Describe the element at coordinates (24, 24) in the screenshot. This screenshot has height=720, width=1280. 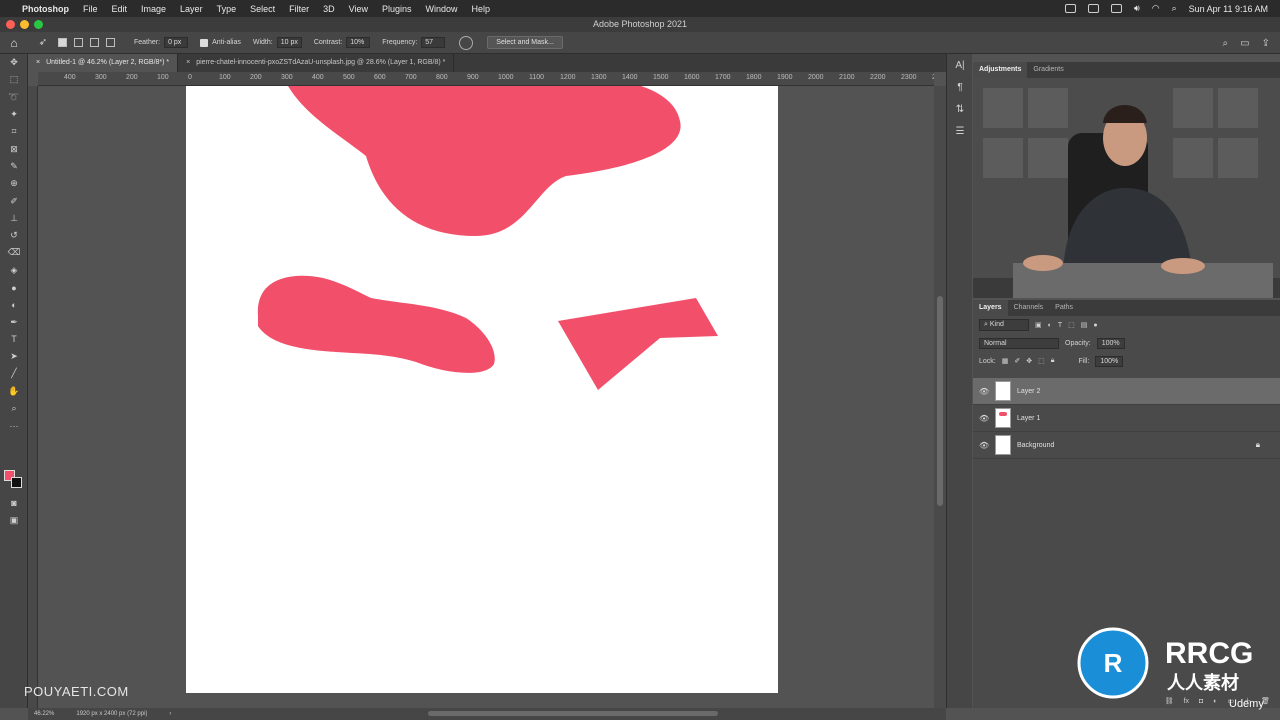
I see `minimize-window-button` at that location.